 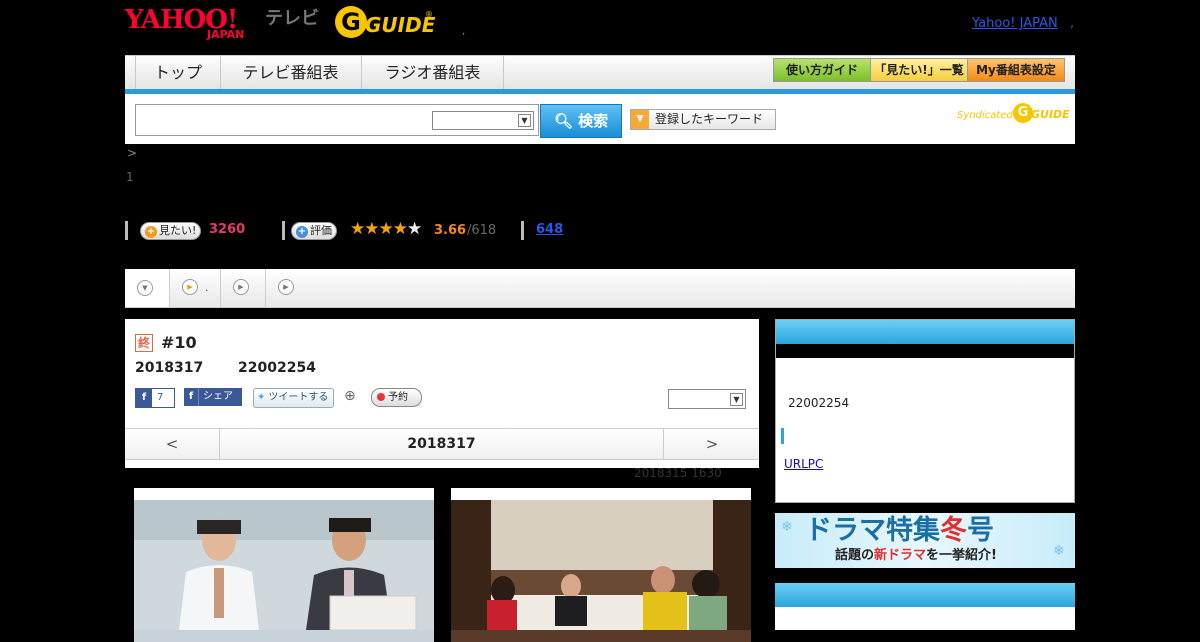 What do you see at coordinates (178, 230) in the screenshot?
I see `mitai-label: 見たい!` at bounding box center [178, 230].